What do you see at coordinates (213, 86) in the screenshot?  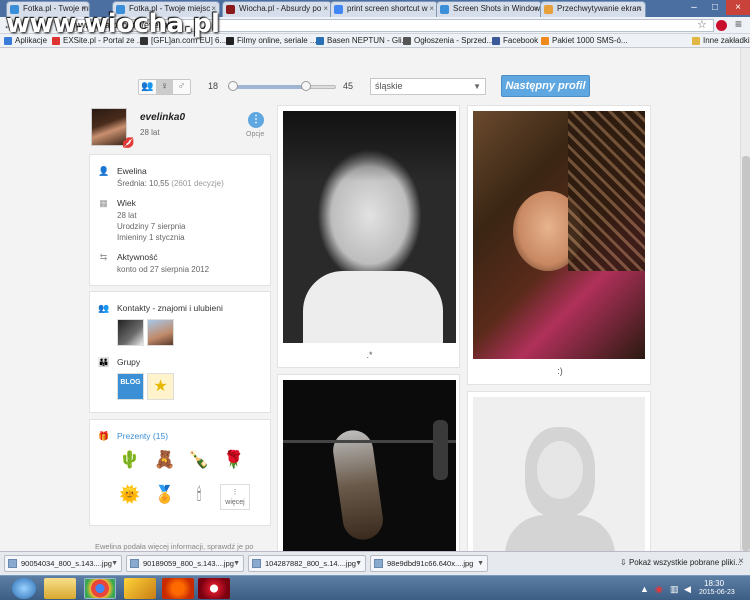 I see `age-min-label: 18` at bounding box center [213, 86].